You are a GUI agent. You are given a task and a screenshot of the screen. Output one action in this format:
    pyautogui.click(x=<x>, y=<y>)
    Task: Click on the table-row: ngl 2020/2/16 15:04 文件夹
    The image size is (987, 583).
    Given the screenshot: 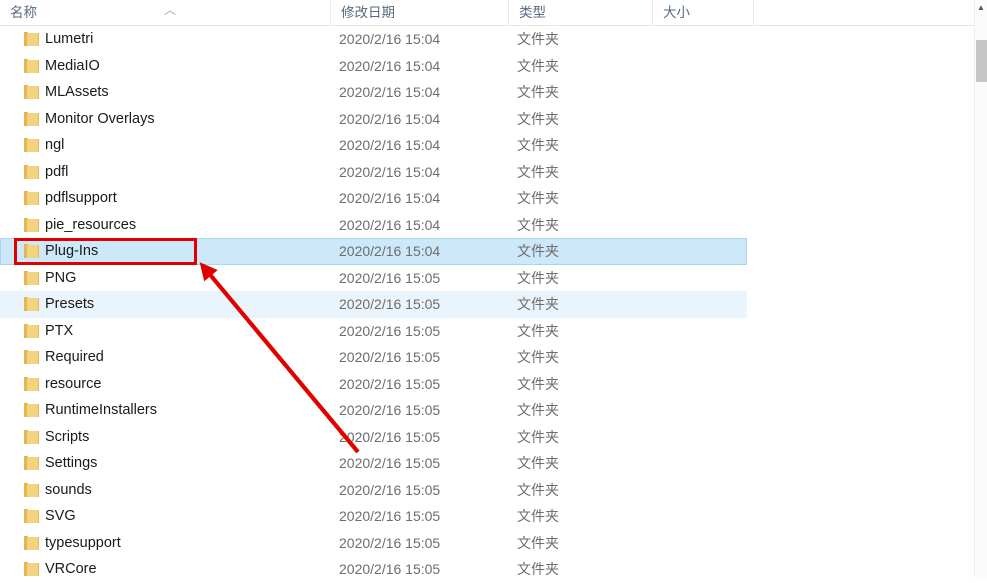 What is the action you would take?
    pyautogui.click(x=493, y=145)
    